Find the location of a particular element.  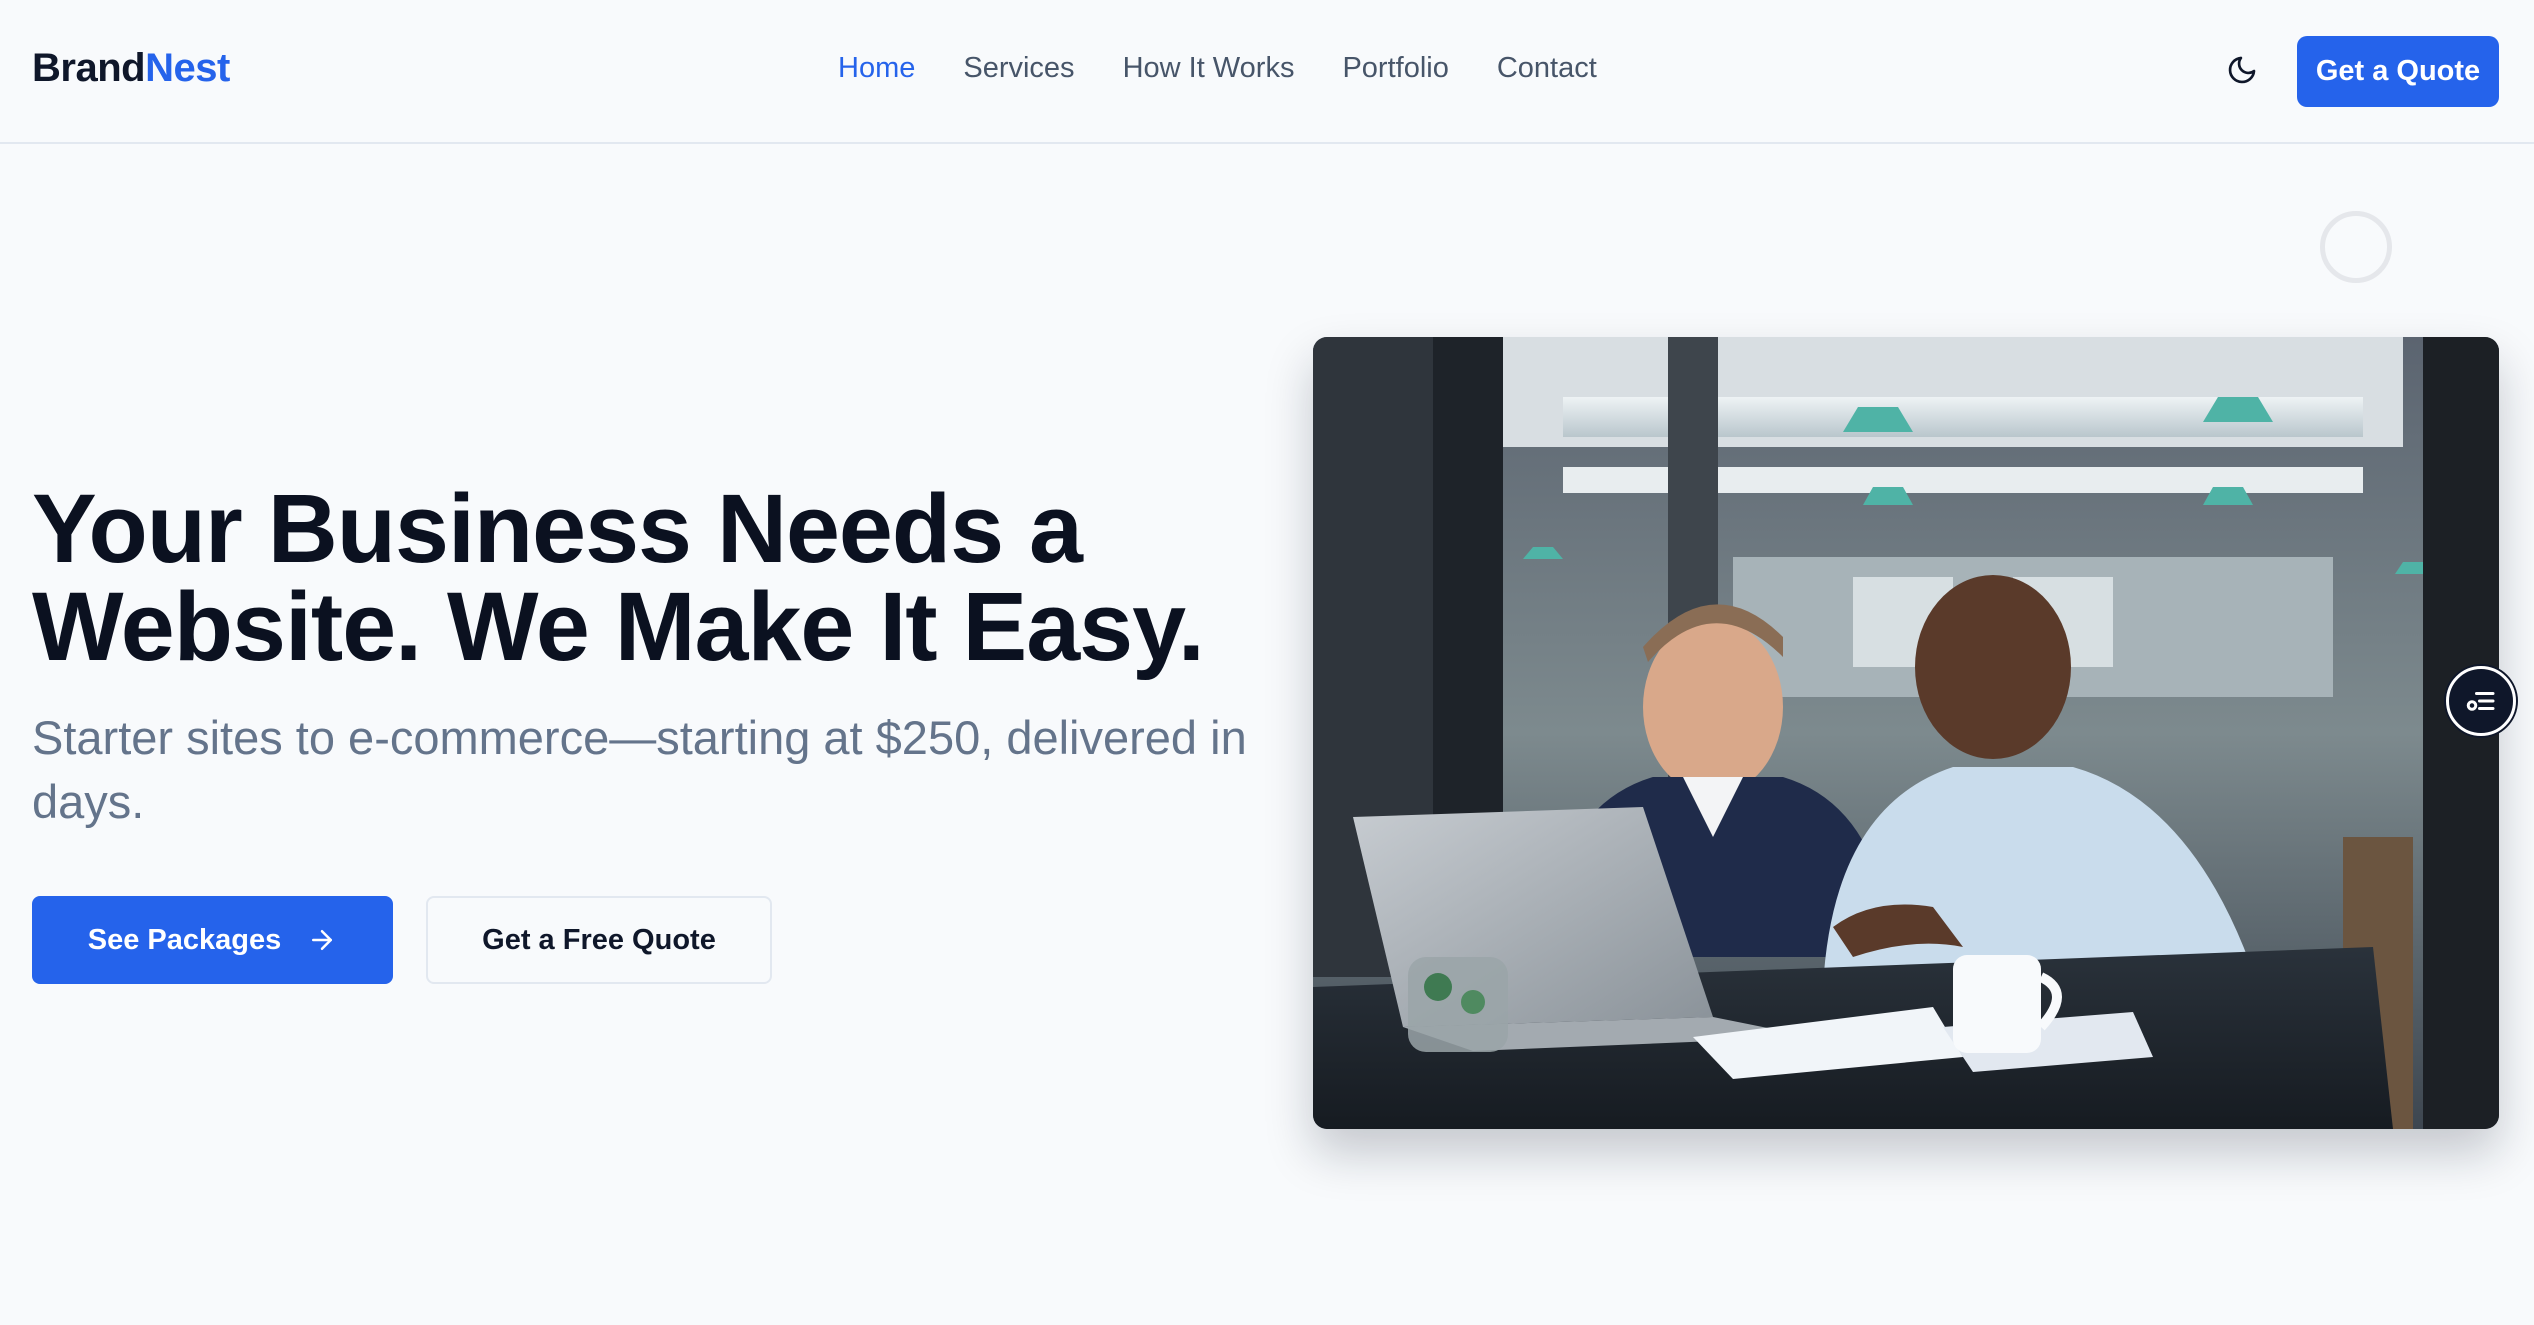

brand-name-part2: Nest is located at coordinates (187, 68).